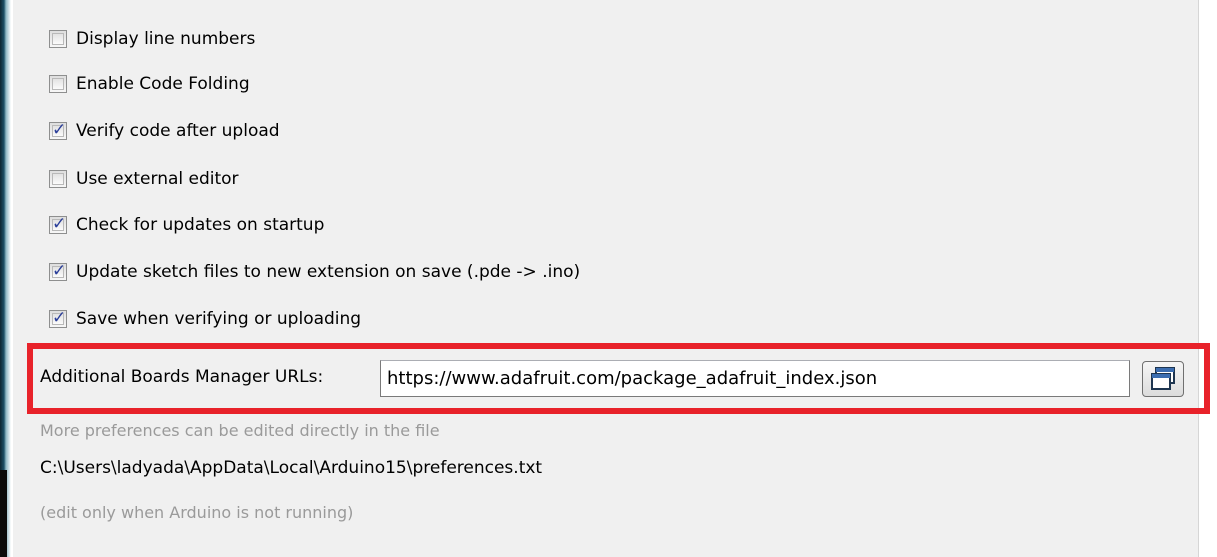 This screenshot has width=1217, height=557. Describe the element at coordinates (58, 130) in the screenshot. I see `verify-code-checkbox` at that location.